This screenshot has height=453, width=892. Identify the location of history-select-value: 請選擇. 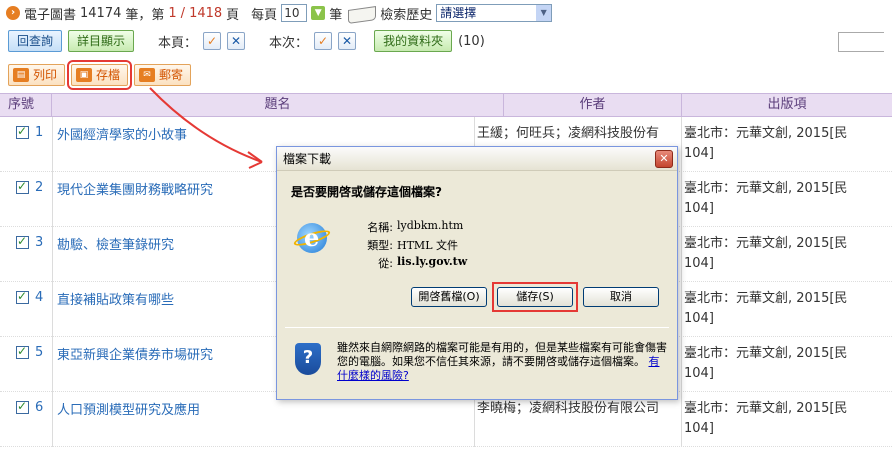
(458, 13).